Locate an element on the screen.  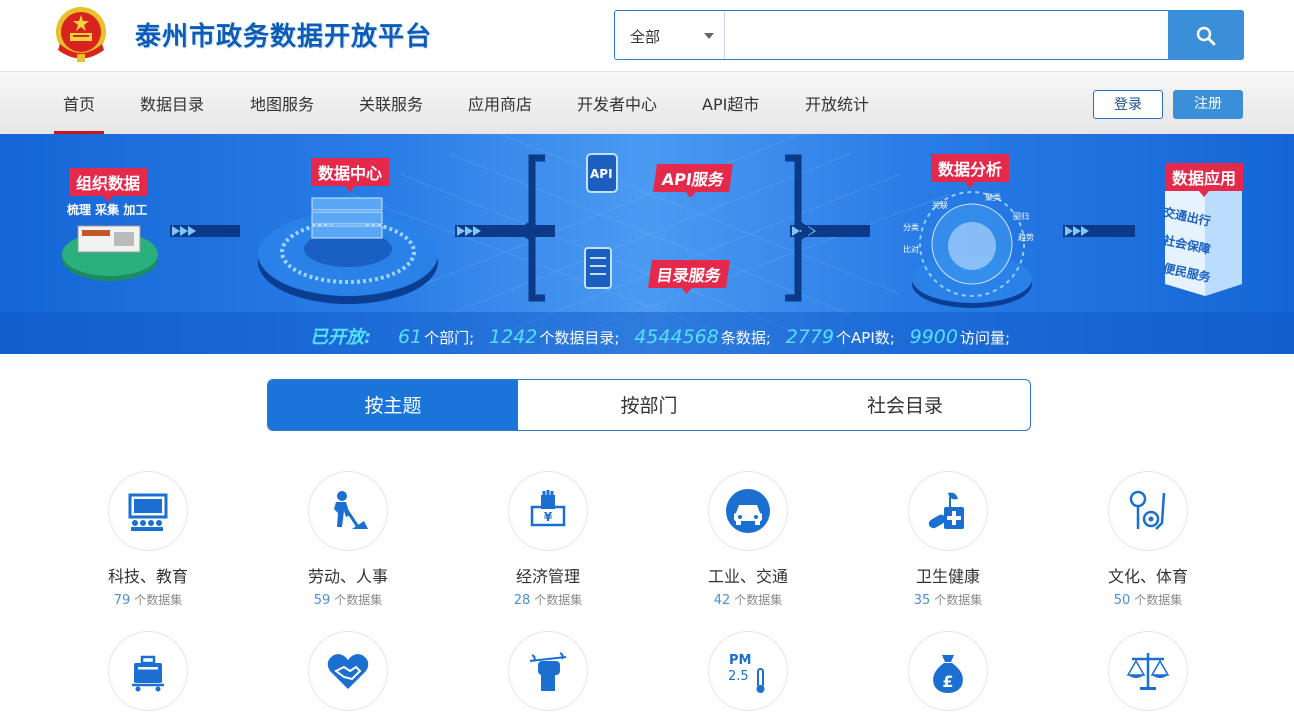
search-scope-value: 全部 is located at coordinates (645, 37).